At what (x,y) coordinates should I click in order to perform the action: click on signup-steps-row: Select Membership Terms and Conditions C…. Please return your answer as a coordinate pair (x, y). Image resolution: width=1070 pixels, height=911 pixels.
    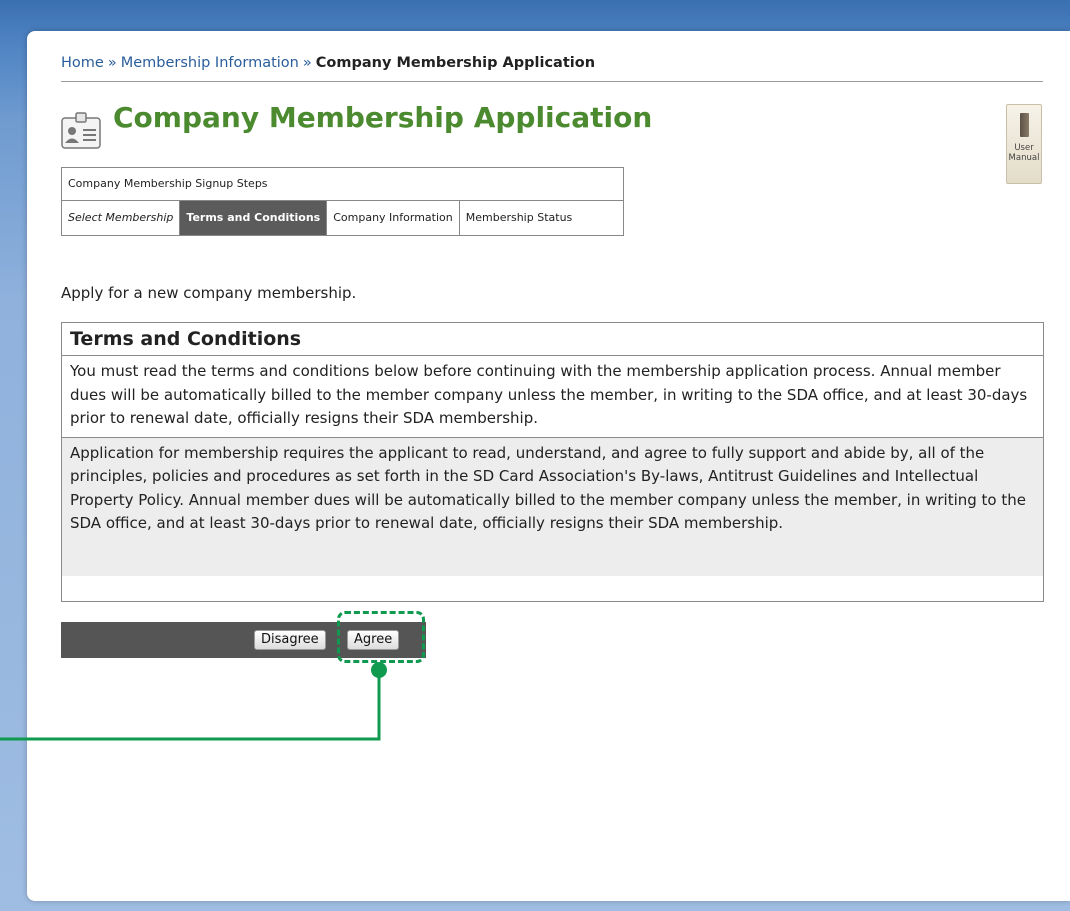
    Looking at the image, I should click on (342, 218).